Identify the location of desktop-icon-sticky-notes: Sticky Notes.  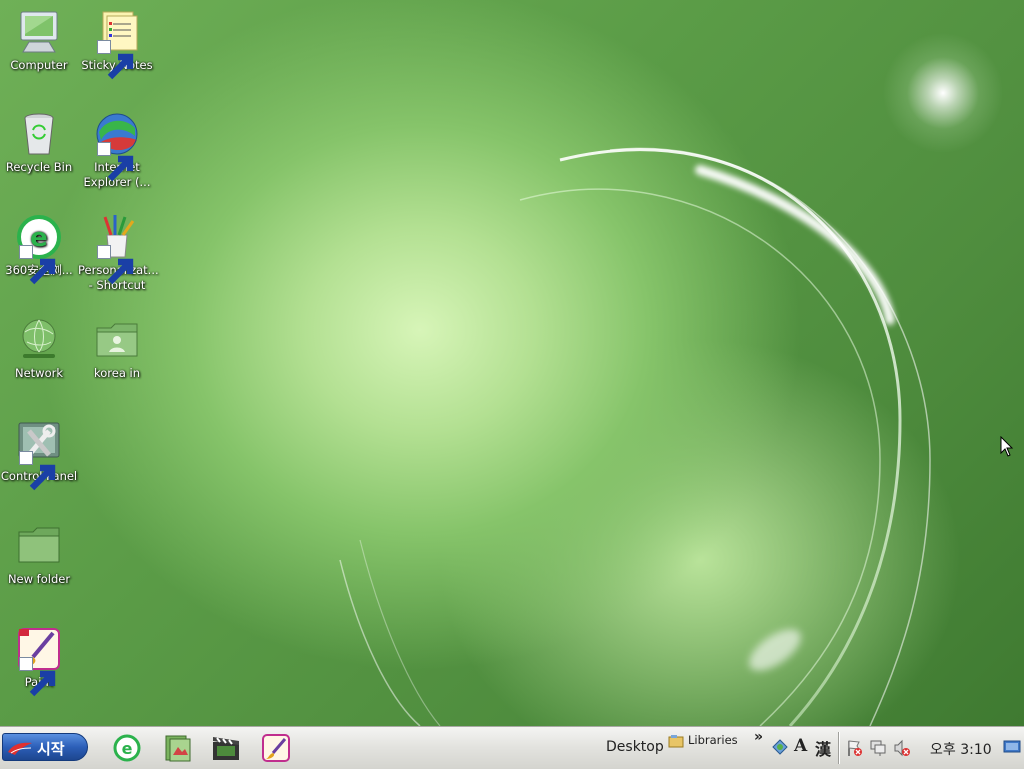
(117, 44).